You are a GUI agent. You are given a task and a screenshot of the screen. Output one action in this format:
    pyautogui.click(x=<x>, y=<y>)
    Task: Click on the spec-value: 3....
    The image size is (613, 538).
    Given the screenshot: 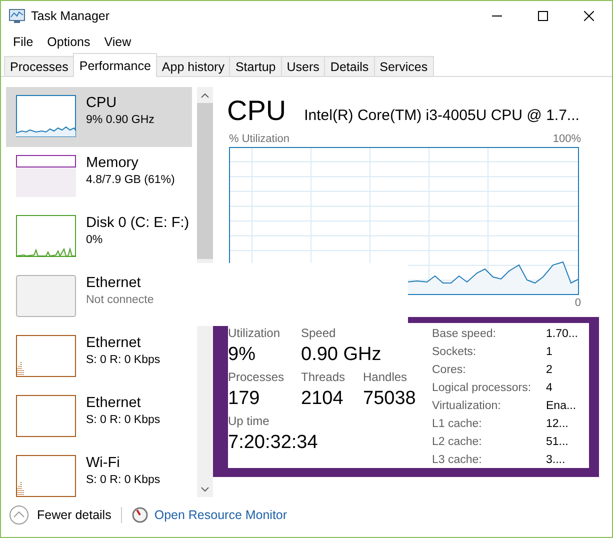 What is the action you would take?
    pyautogui.click(x=556, y=460)
    